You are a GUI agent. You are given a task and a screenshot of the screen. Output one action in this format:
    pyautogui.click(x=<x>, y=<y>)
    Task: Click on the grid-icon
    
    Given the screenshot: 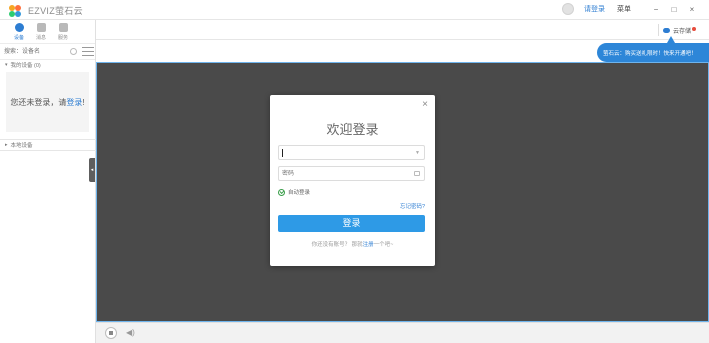 What is the action you would take?
    pyautogui.click(x=63, y=27)
    